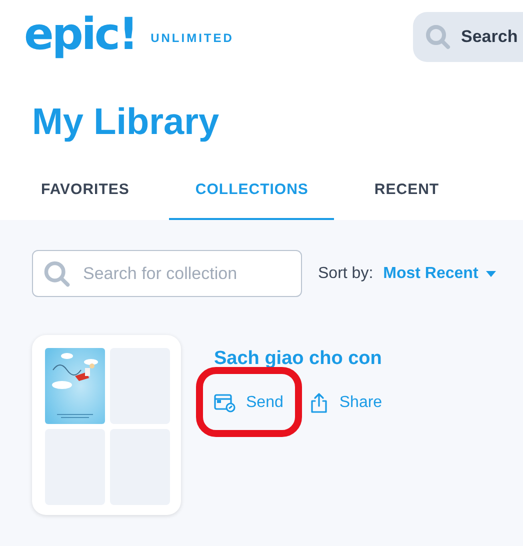 This screenshot has width=523, height=546. What do you see at coordinates (439, 274) in the screenshot?
I see `sort-dropdown: Most Recent` at bounding box center [439, 274].